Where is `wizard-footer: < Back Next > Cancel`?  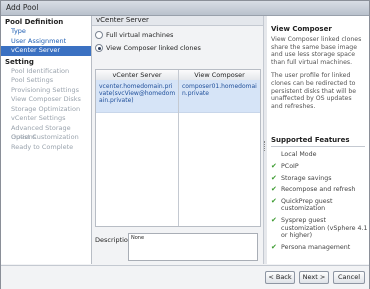 wizard-footer: < Back Next > Cancel is located at coordinates (185, 277).